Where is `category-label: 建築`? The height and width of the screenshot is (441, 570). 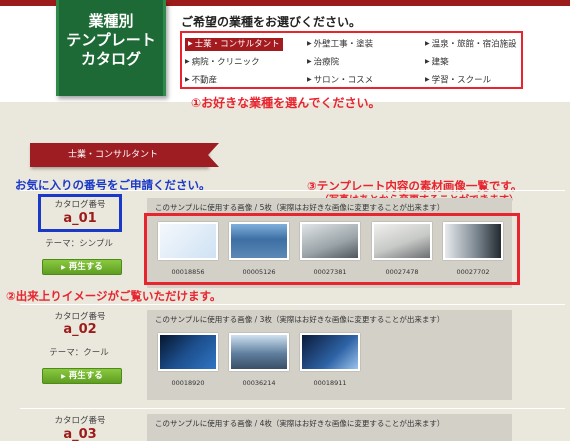 category-label: 建築 is located at coordinates (440, 62).